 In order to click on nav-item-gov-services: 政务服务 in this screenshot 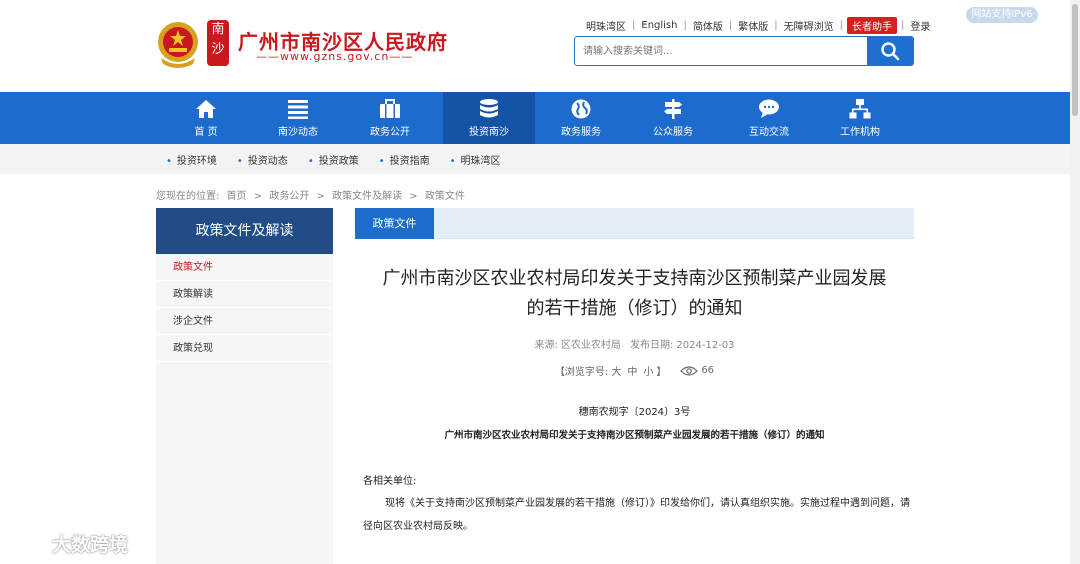, I will do `click(581, 118)`.